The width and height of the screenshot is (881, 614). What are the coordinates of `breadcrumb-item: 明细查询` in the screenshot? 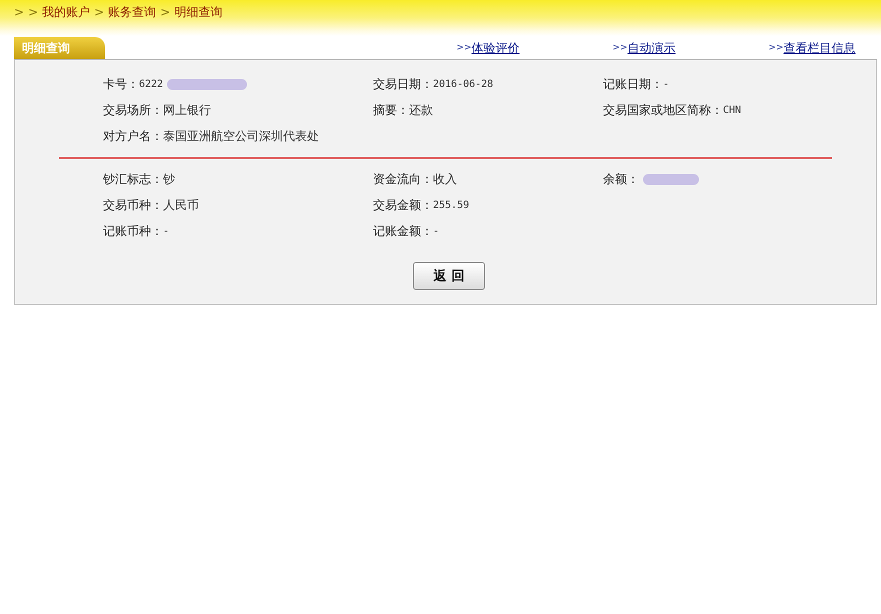 It's located at (198, 12).